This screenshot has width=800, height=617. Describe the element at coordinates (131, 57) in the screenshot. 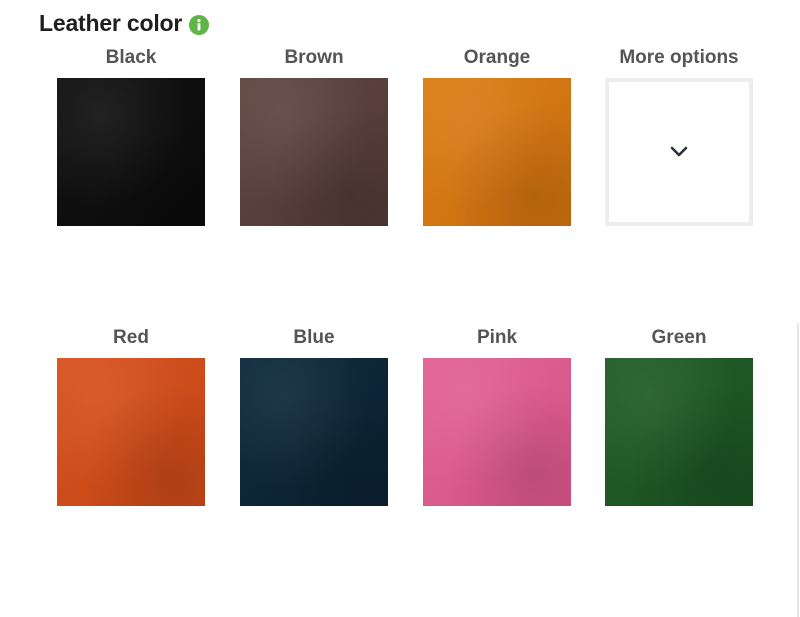

I see `color-label: Black` at that location.